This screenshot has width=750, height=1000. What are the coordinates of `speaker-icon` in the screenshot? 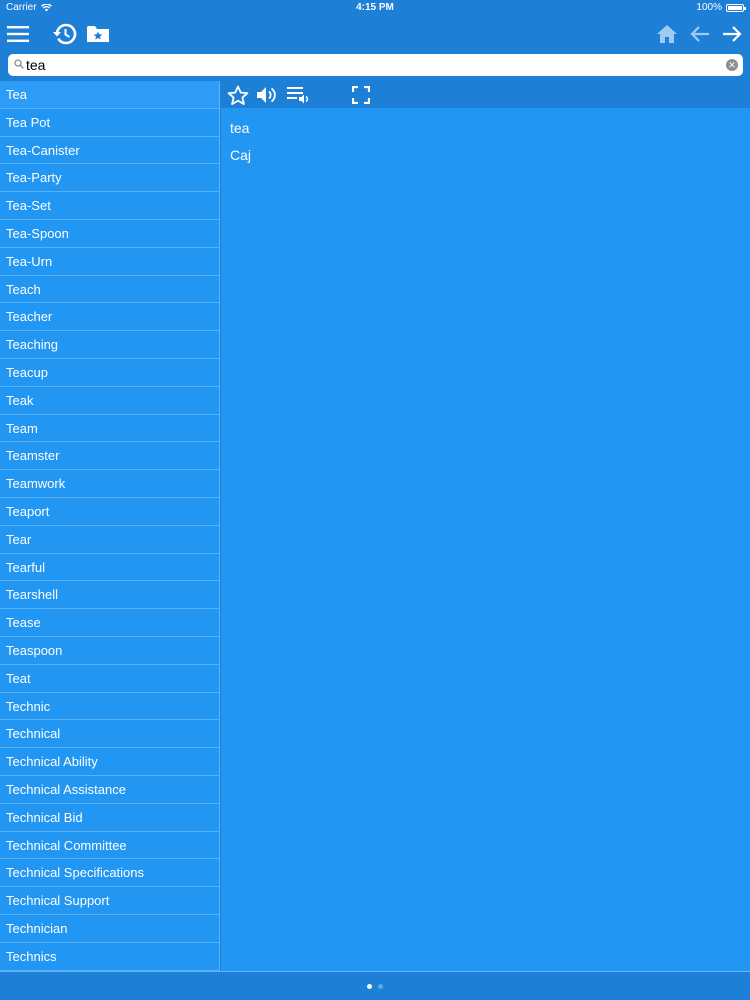 It's located at (266, 95).